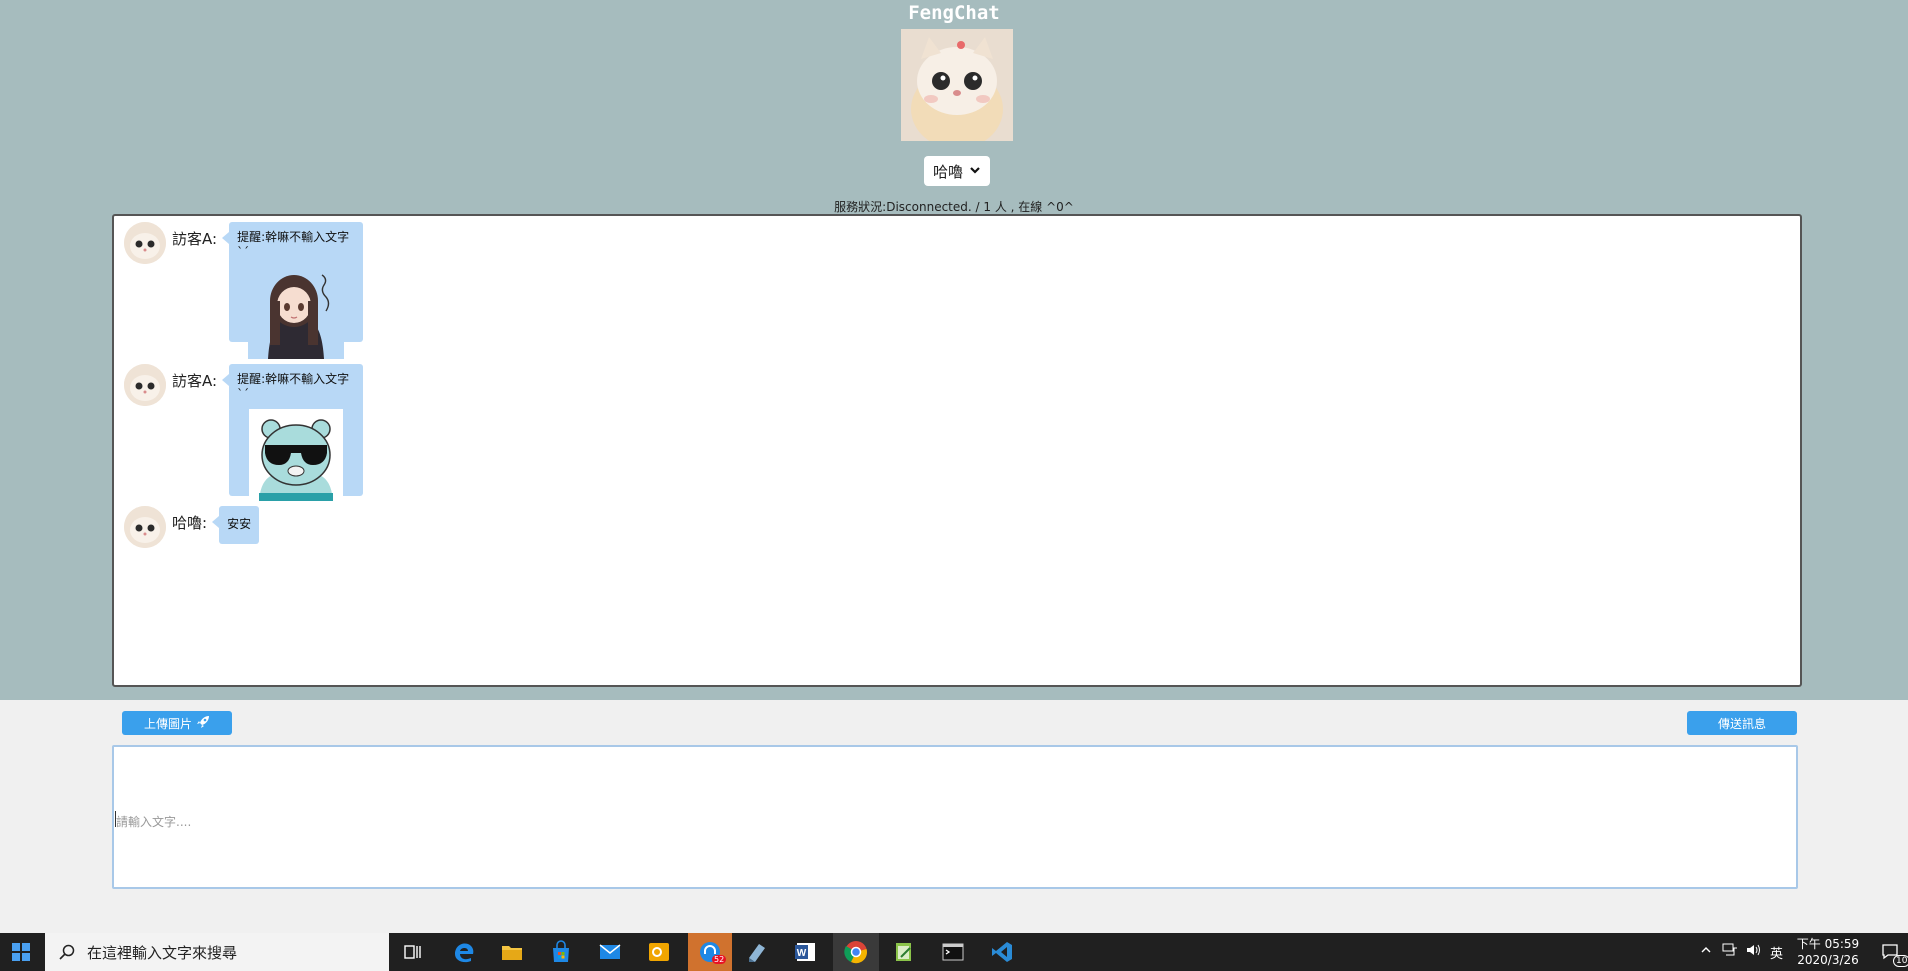 The image size is (1908, 971). I want to click on connection-status: 服務狀況:Disconnected. / 1 人 , 在線 ^0^, so click(954, 207).